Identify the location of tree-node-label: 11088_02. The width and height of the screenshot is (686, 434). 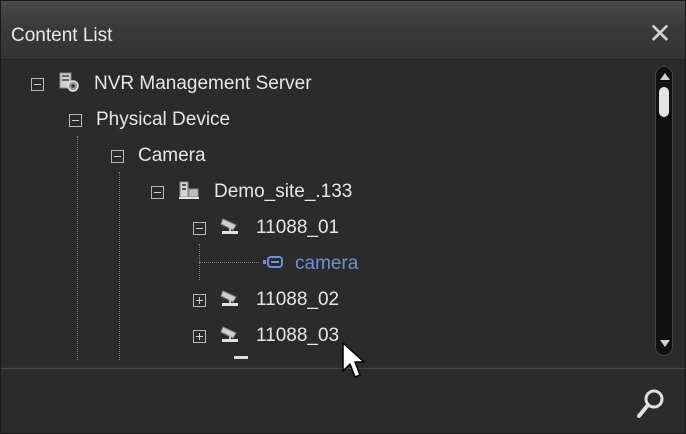
(298, 299).